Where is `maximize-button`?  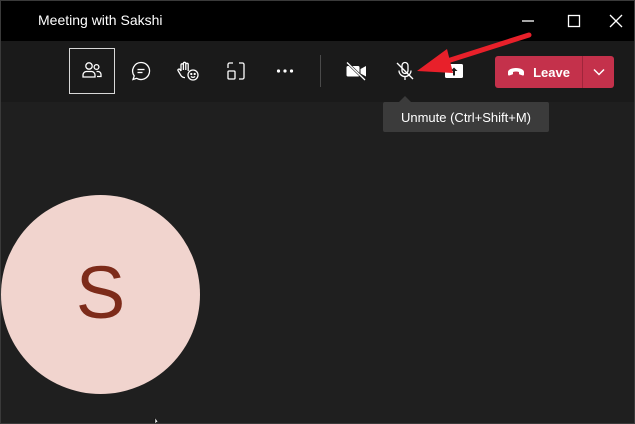 maximize-button is located at coordinates (574, 21).